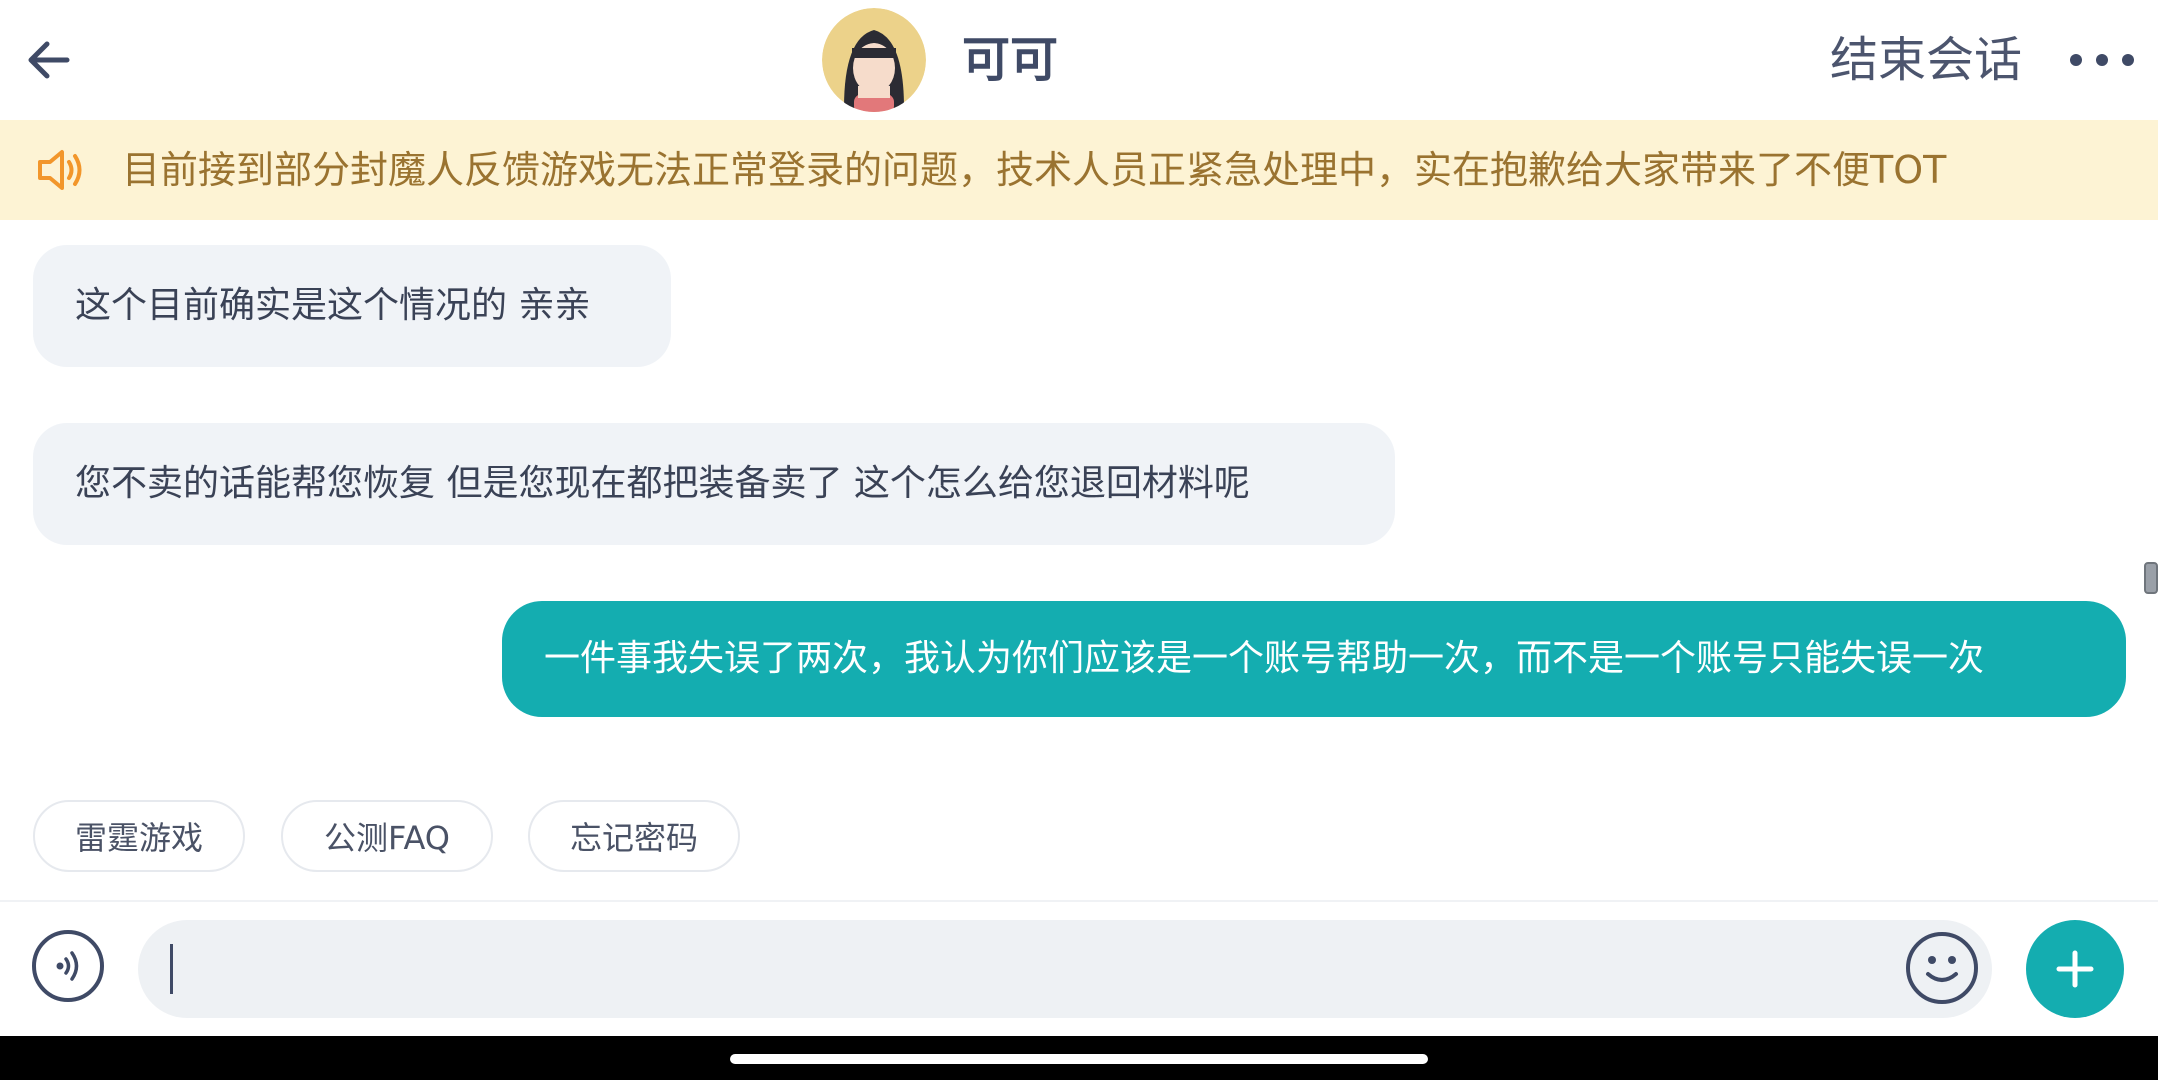 The height and width of the screenshot is (1080, 2158). Describe the element at coordinates (60, 170) in the screenshot. I see `speaker-icon` at that location.